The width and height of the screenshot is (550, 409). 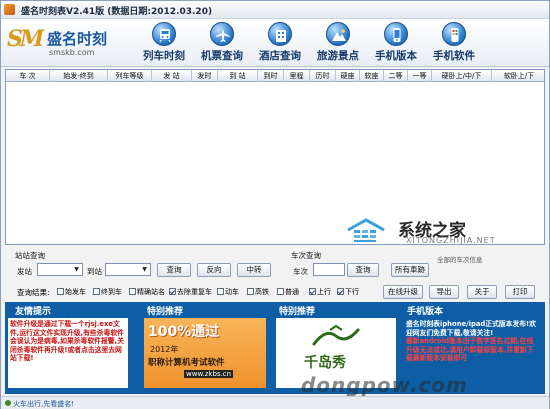 I want to click on site-watermark: dongpow.com, so click(x=384, y=385).